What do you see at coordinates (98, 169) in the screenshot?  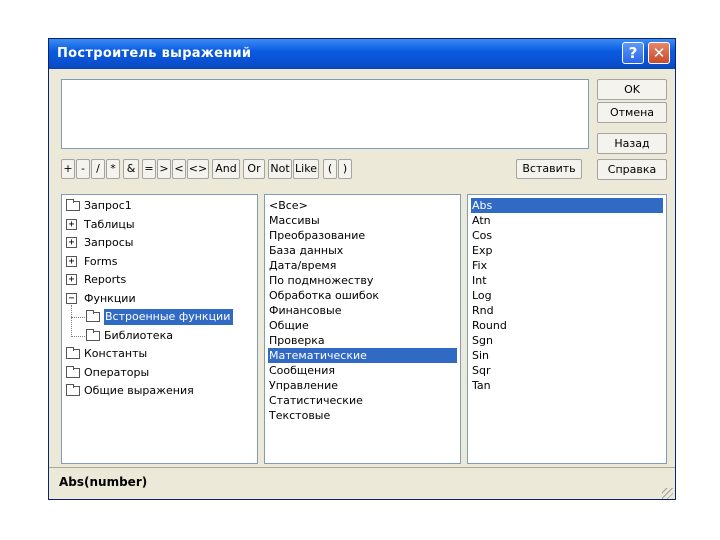 I see `operator-button: /` at bounding box center [98, 169].